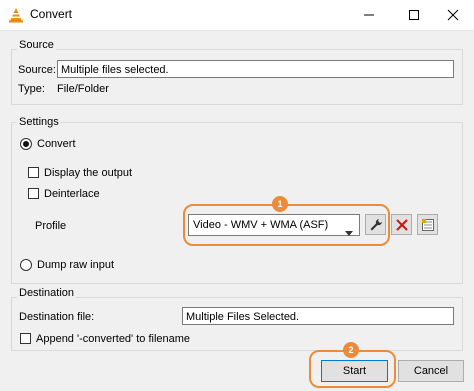 The height and width of the screenshot is (391, 474). I want to click on display-output-label: Display the output, so click(88, 173).